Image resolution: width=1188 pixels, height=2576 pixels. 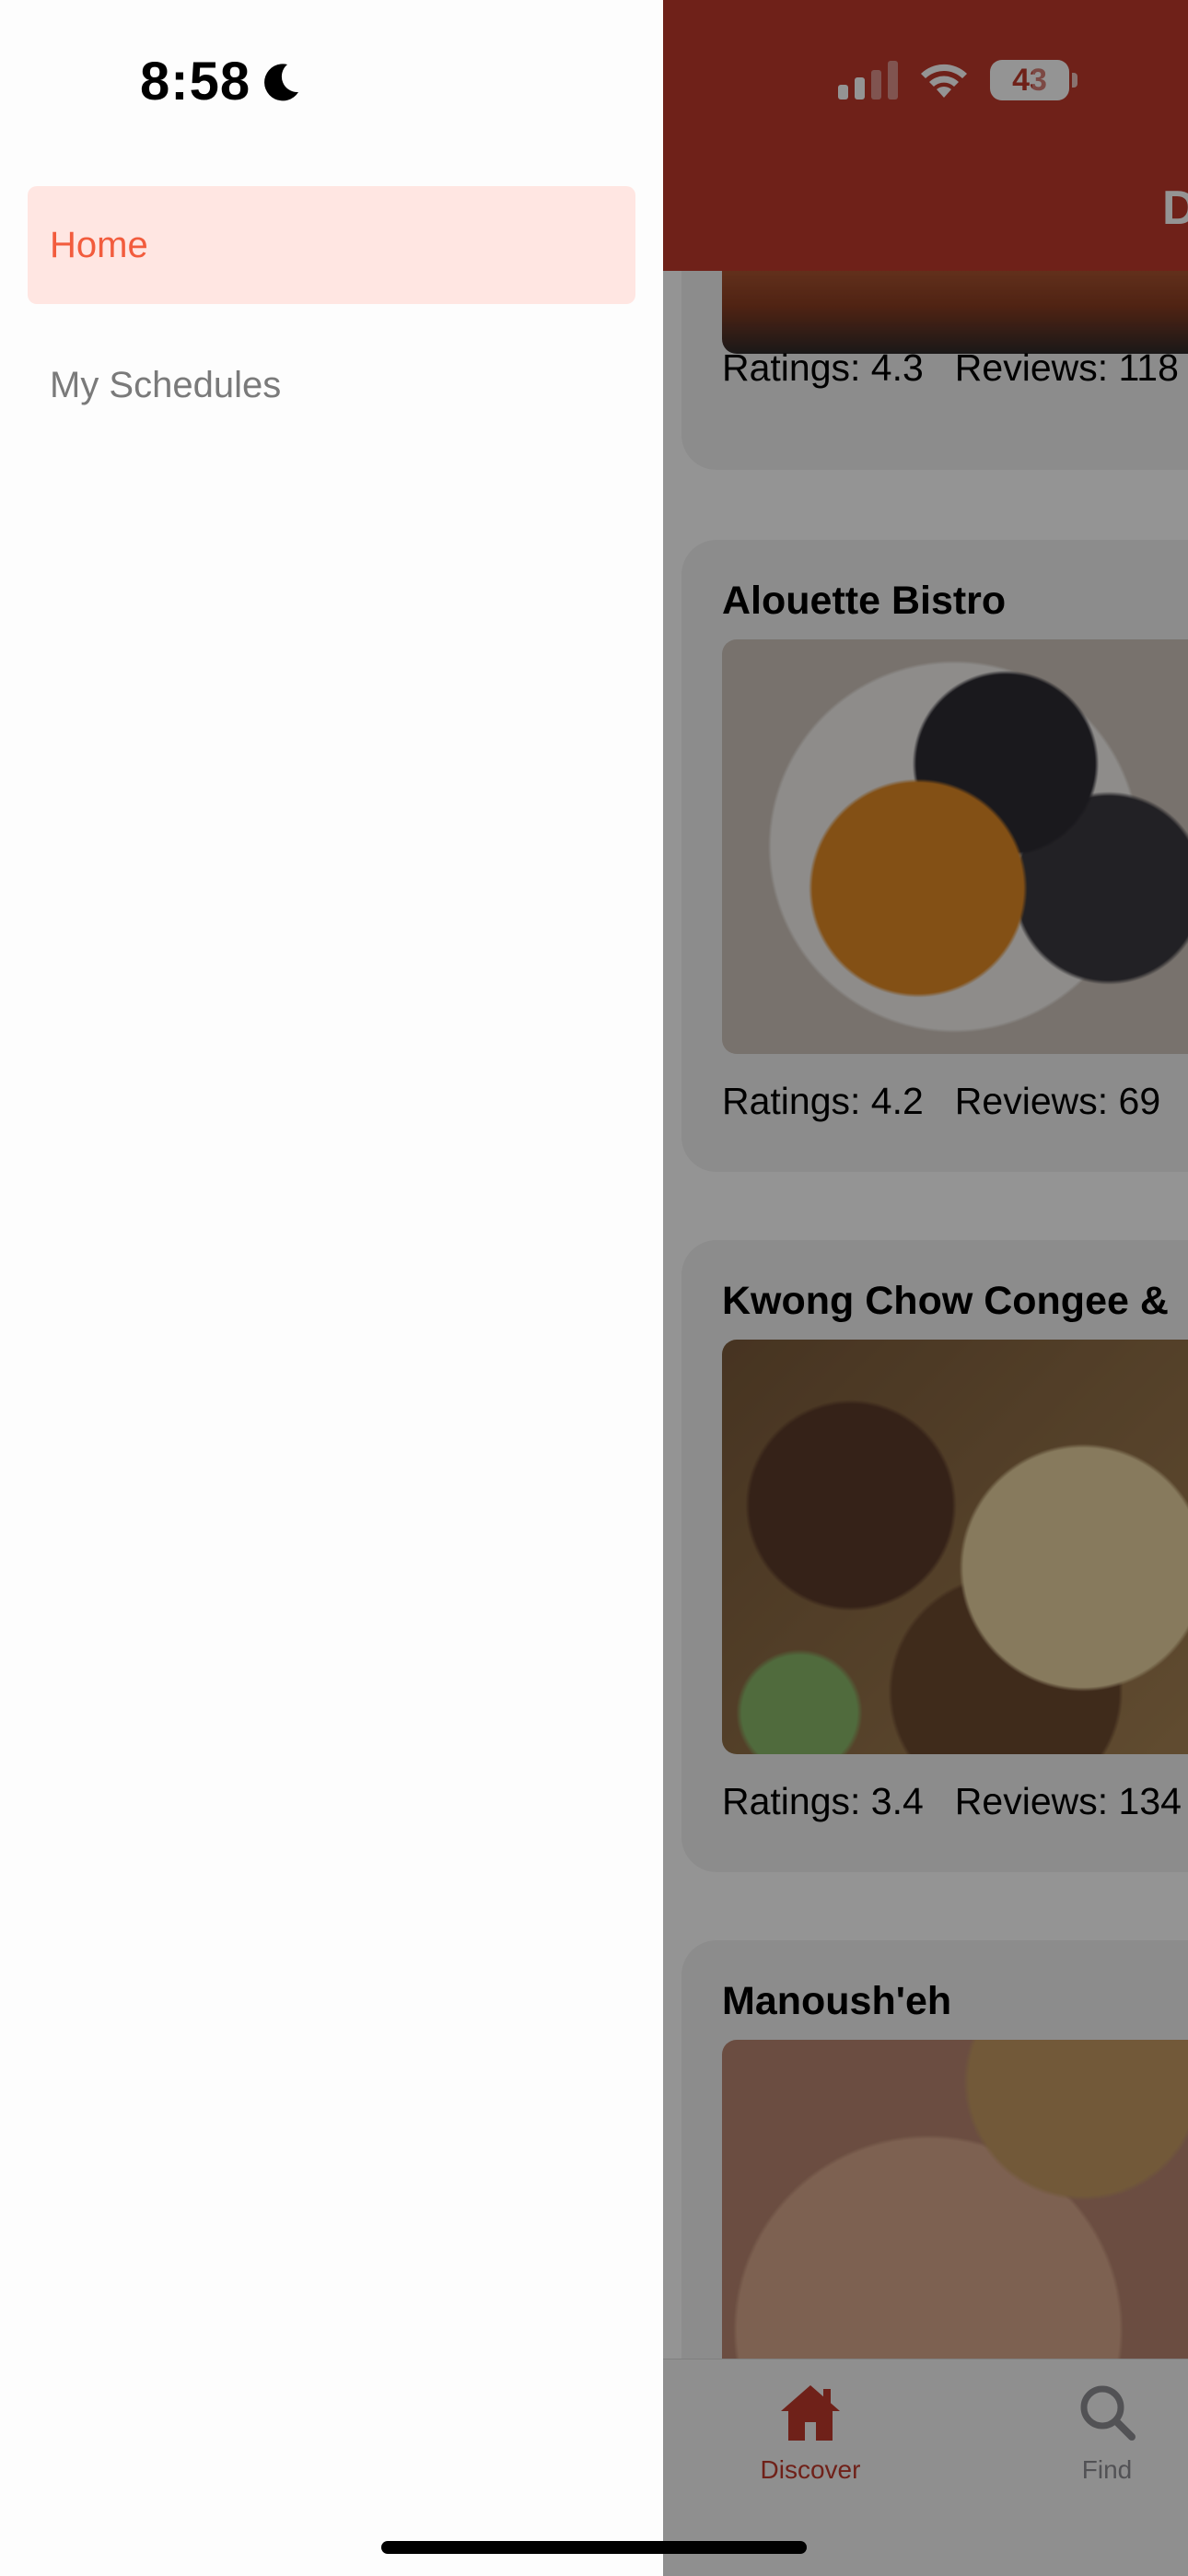 I want to click on moon-icon, so click(x=281, y=81).